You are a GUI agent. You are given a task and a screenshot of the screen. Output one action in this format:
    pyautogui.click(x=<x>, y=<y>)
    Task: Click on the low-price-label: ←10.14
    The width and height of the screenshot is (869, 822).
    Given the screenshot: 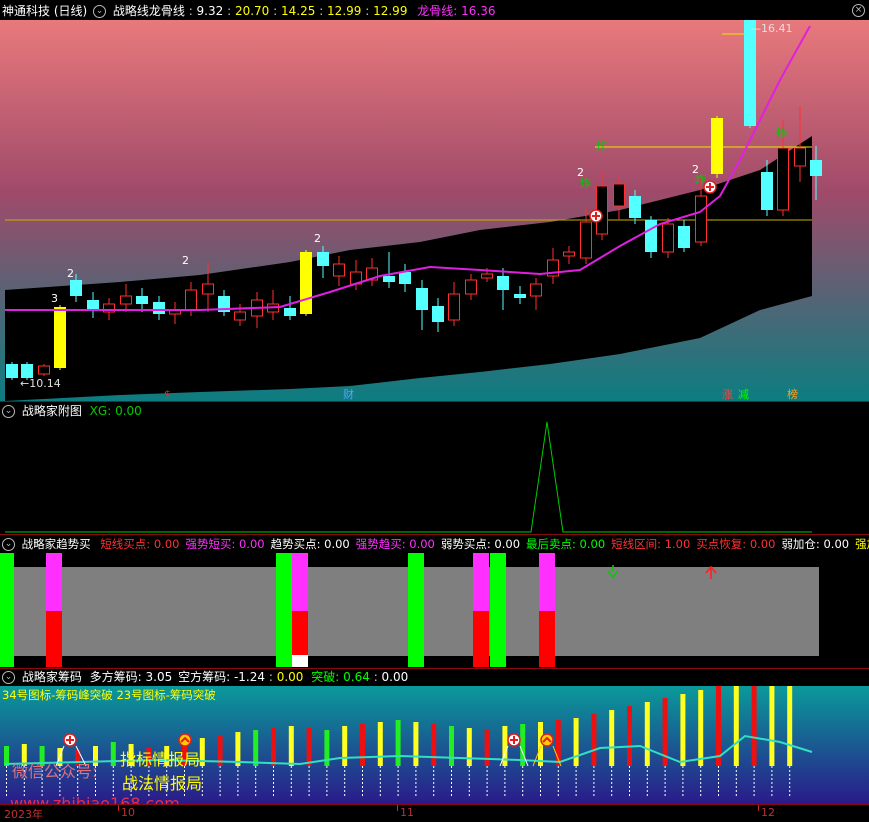 What is the action you would take?
    pyautogui.click(x=40, y=383)
    